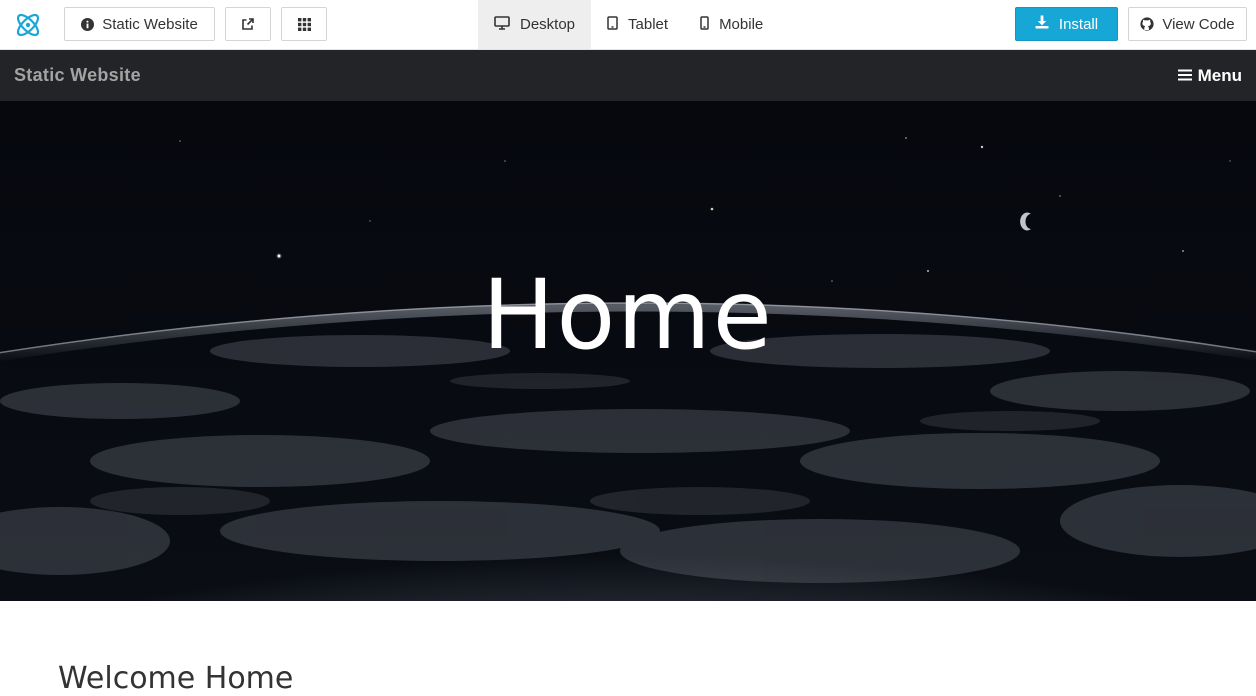 This screenshot has width=1256, height=696. I want to click on desktop-icon, so click(502, 24).